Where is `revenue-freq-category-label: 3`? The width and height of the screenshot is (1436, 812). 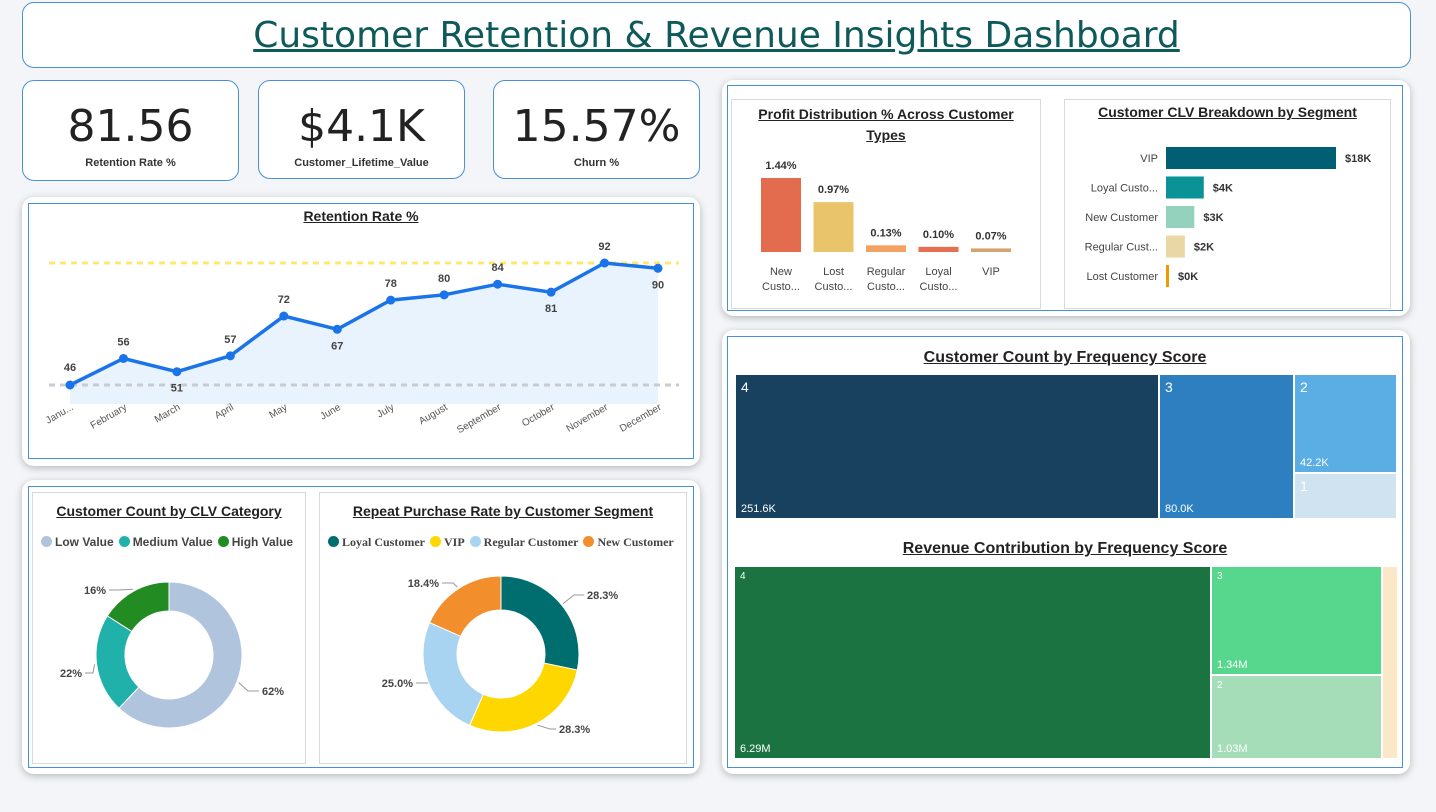 revenue-freq-category-label: 3 is located at coordinates (1220, 576).